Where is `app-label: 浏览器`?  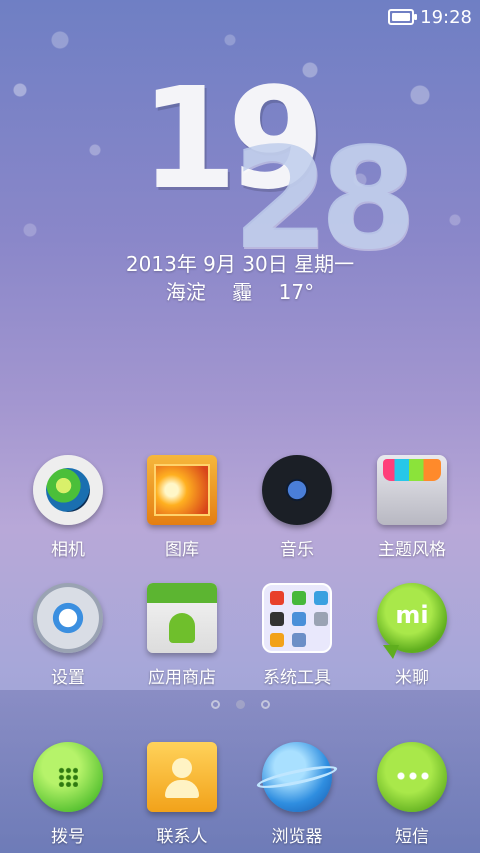
app-label: 浏览器 is located at coordinates (297, 837).